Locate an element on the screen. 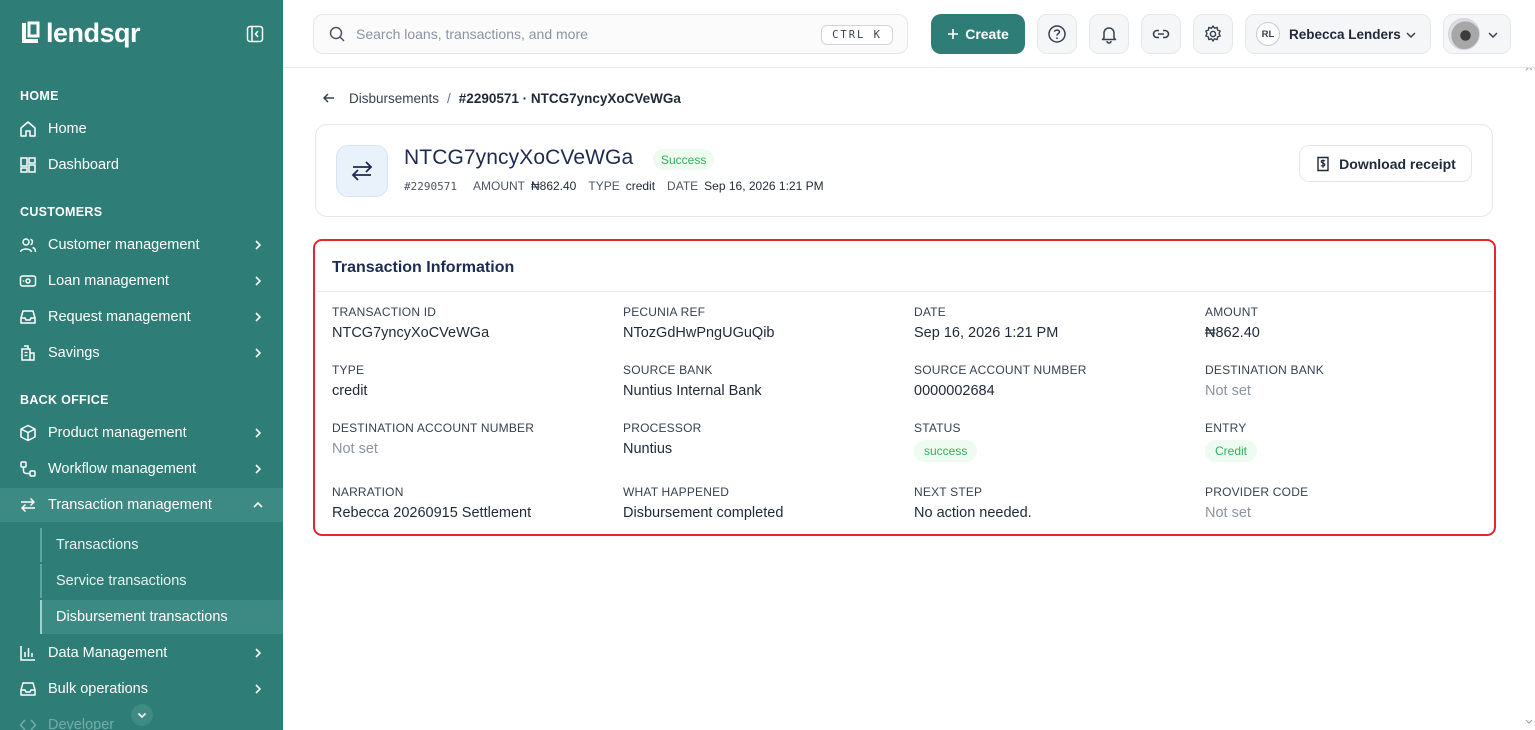  divider is located at coordinates (904, 291).